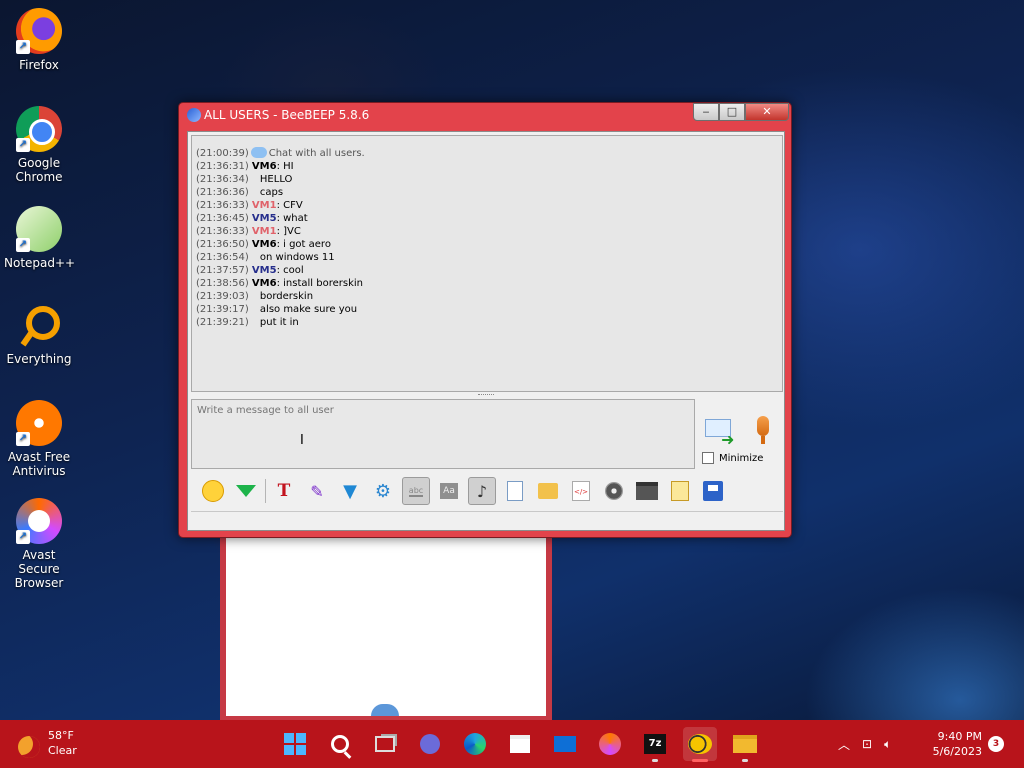 This screenshot has height=768, width=1024. I want to click on message-text: put it in, so click(279, 322).